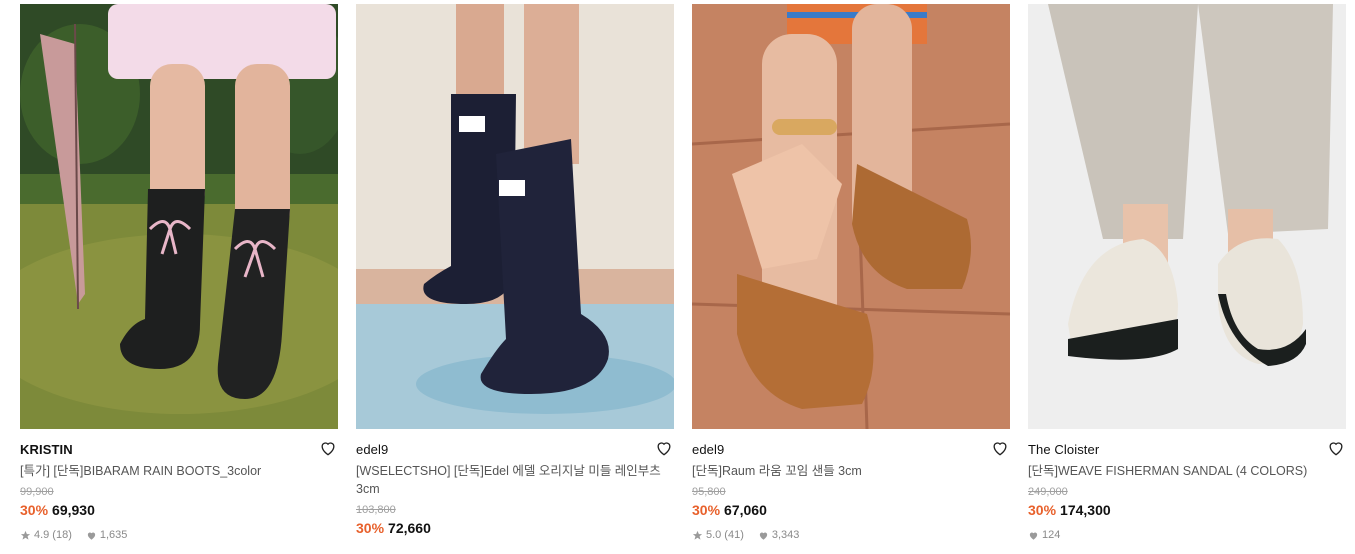 This screenshot has width=1355, height=554. I want to click on product-name: [단독]Raum 라움 꼬임 샌들 3cm, so click(851, 471).